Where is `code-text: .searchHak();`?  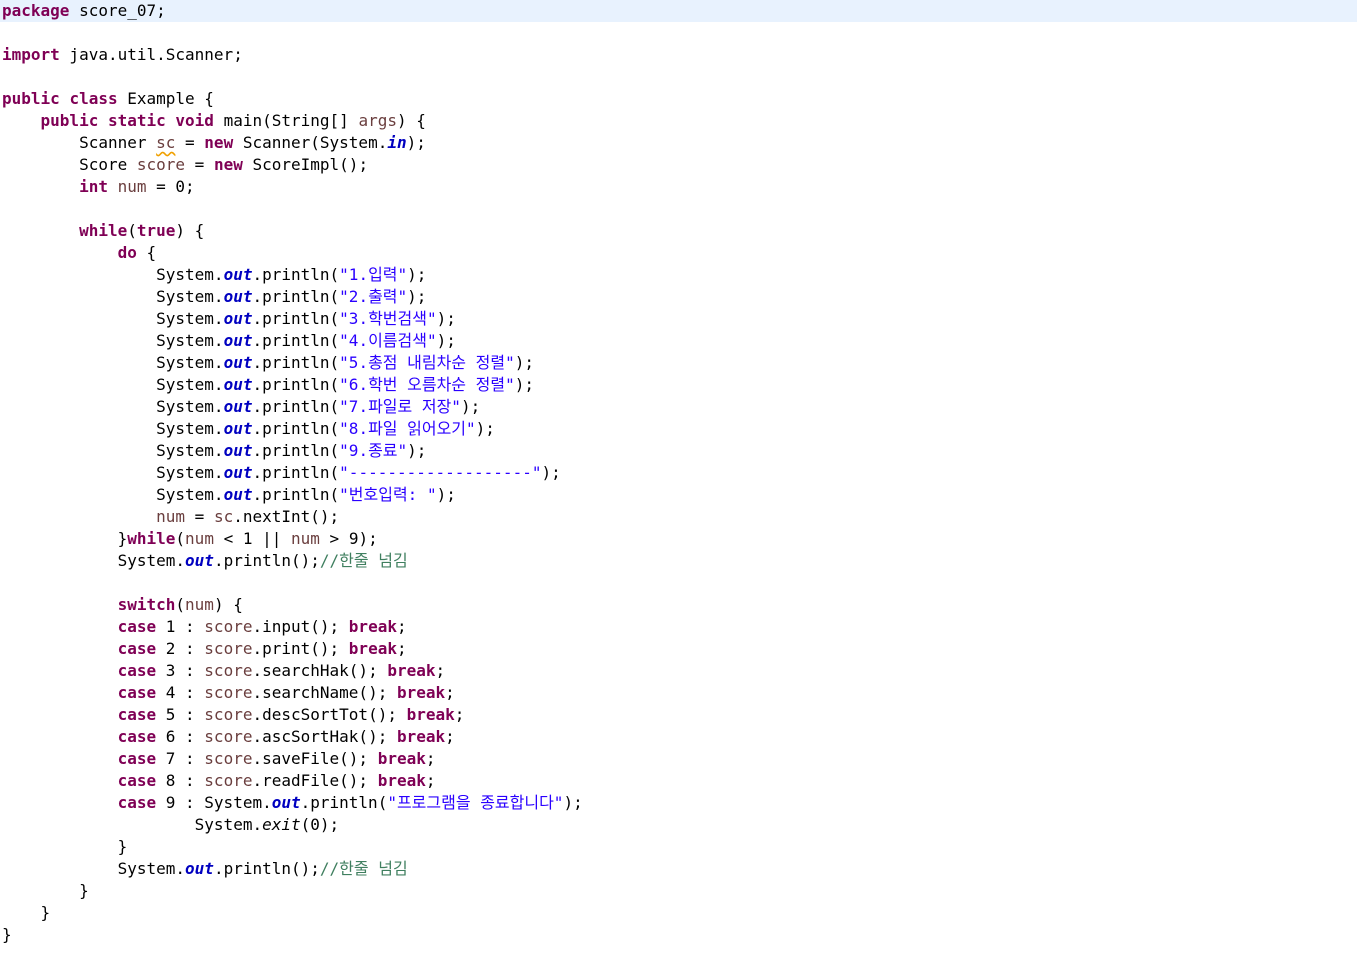 code-text: .searchHak(); is located at coordinates (320, 670).